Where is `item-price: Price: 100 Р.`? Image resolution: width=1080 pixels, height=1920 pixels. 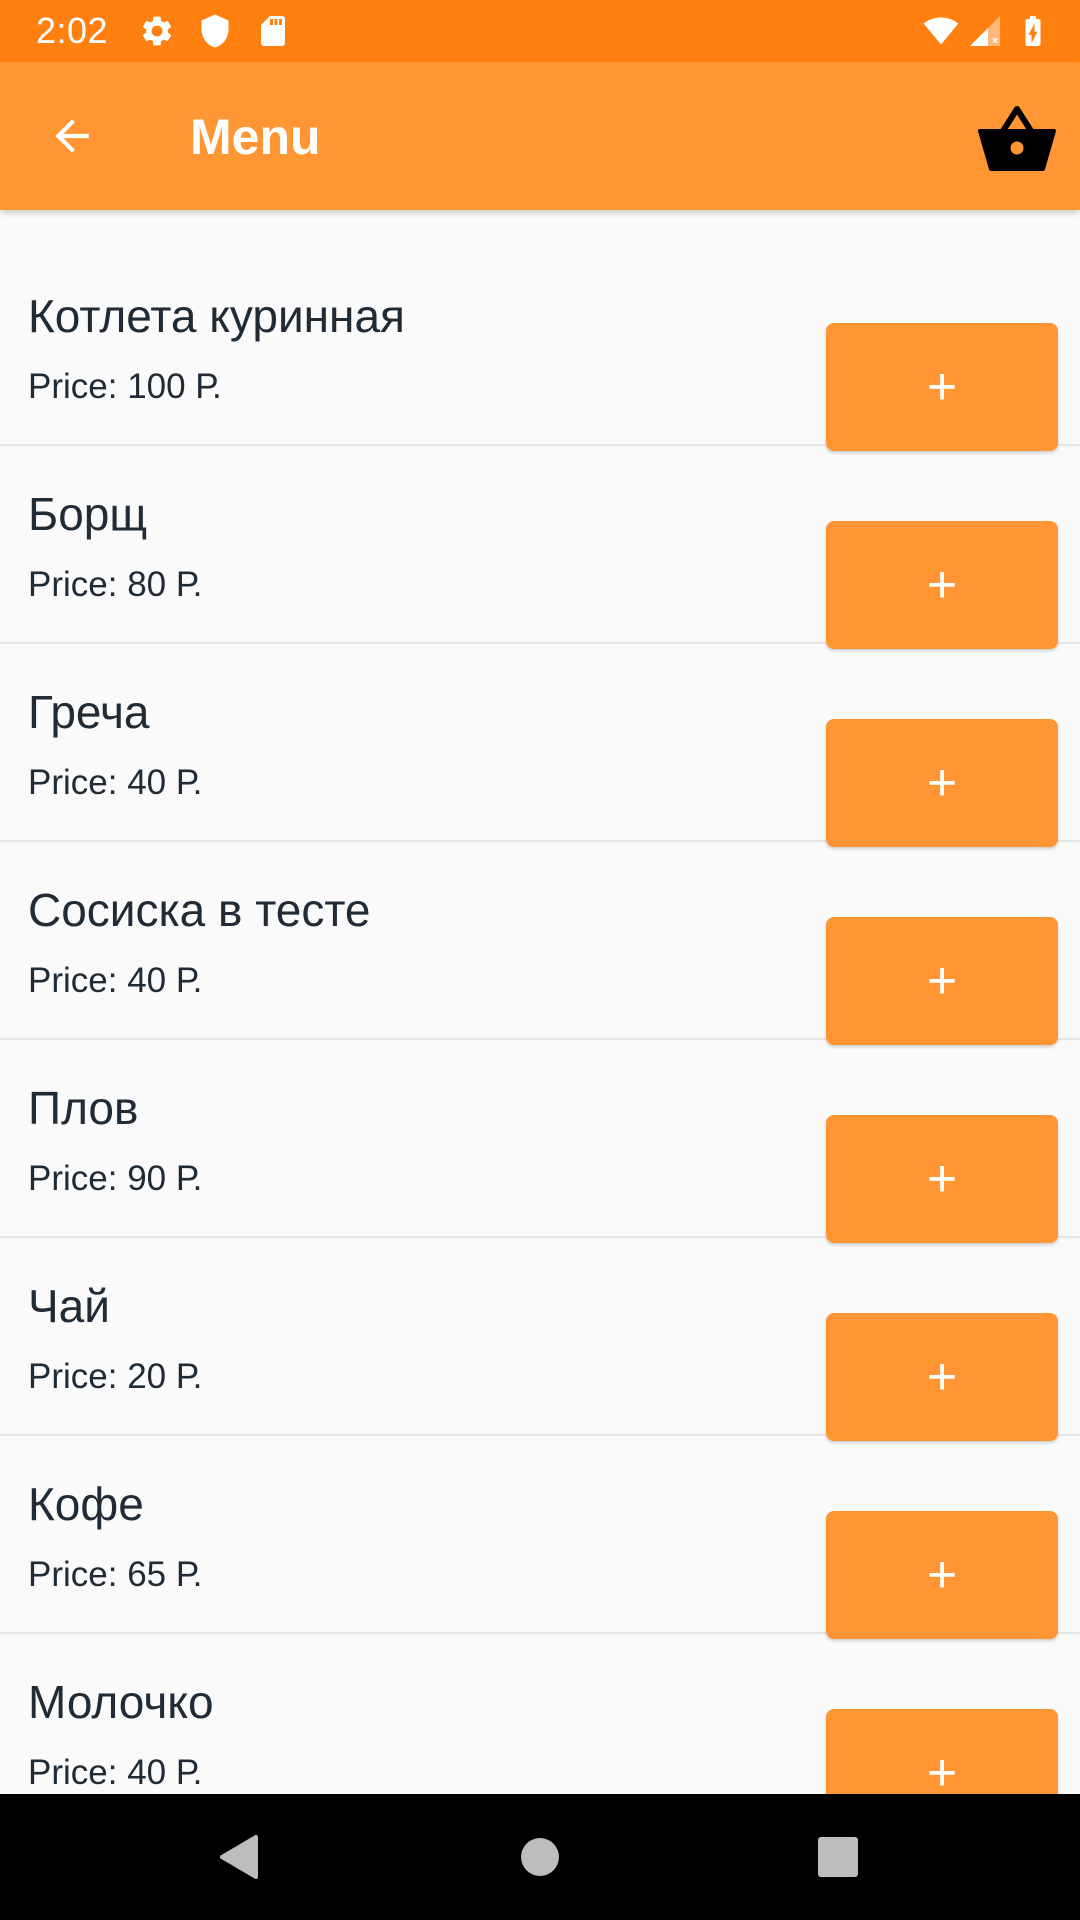 item-price: Price: 100 Р. is located at coordinates (125, 386).